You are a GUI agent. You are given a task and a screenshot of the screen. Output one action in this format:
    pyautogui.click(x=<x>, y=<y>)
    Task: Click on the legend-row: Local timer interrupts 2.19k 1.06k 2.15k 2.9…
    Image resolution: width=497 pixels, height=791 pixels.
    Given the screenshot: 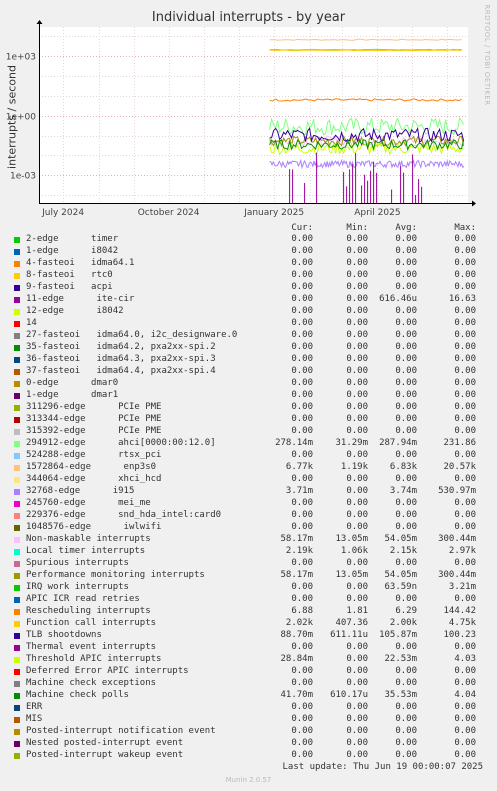 What is the action you would take?
    pyautogui.click(x=248, y=552)
    